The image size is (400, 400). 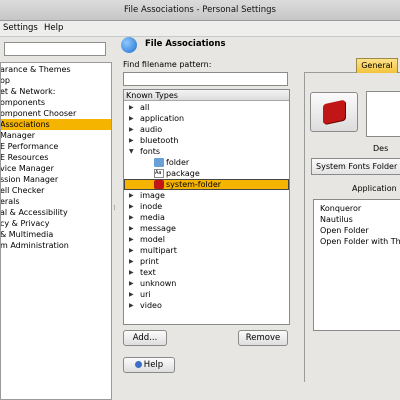 What do you see at coordinates (263, 338) in the screenshot?
I see `remove-button: Remove` at bounding box center [263, 338].